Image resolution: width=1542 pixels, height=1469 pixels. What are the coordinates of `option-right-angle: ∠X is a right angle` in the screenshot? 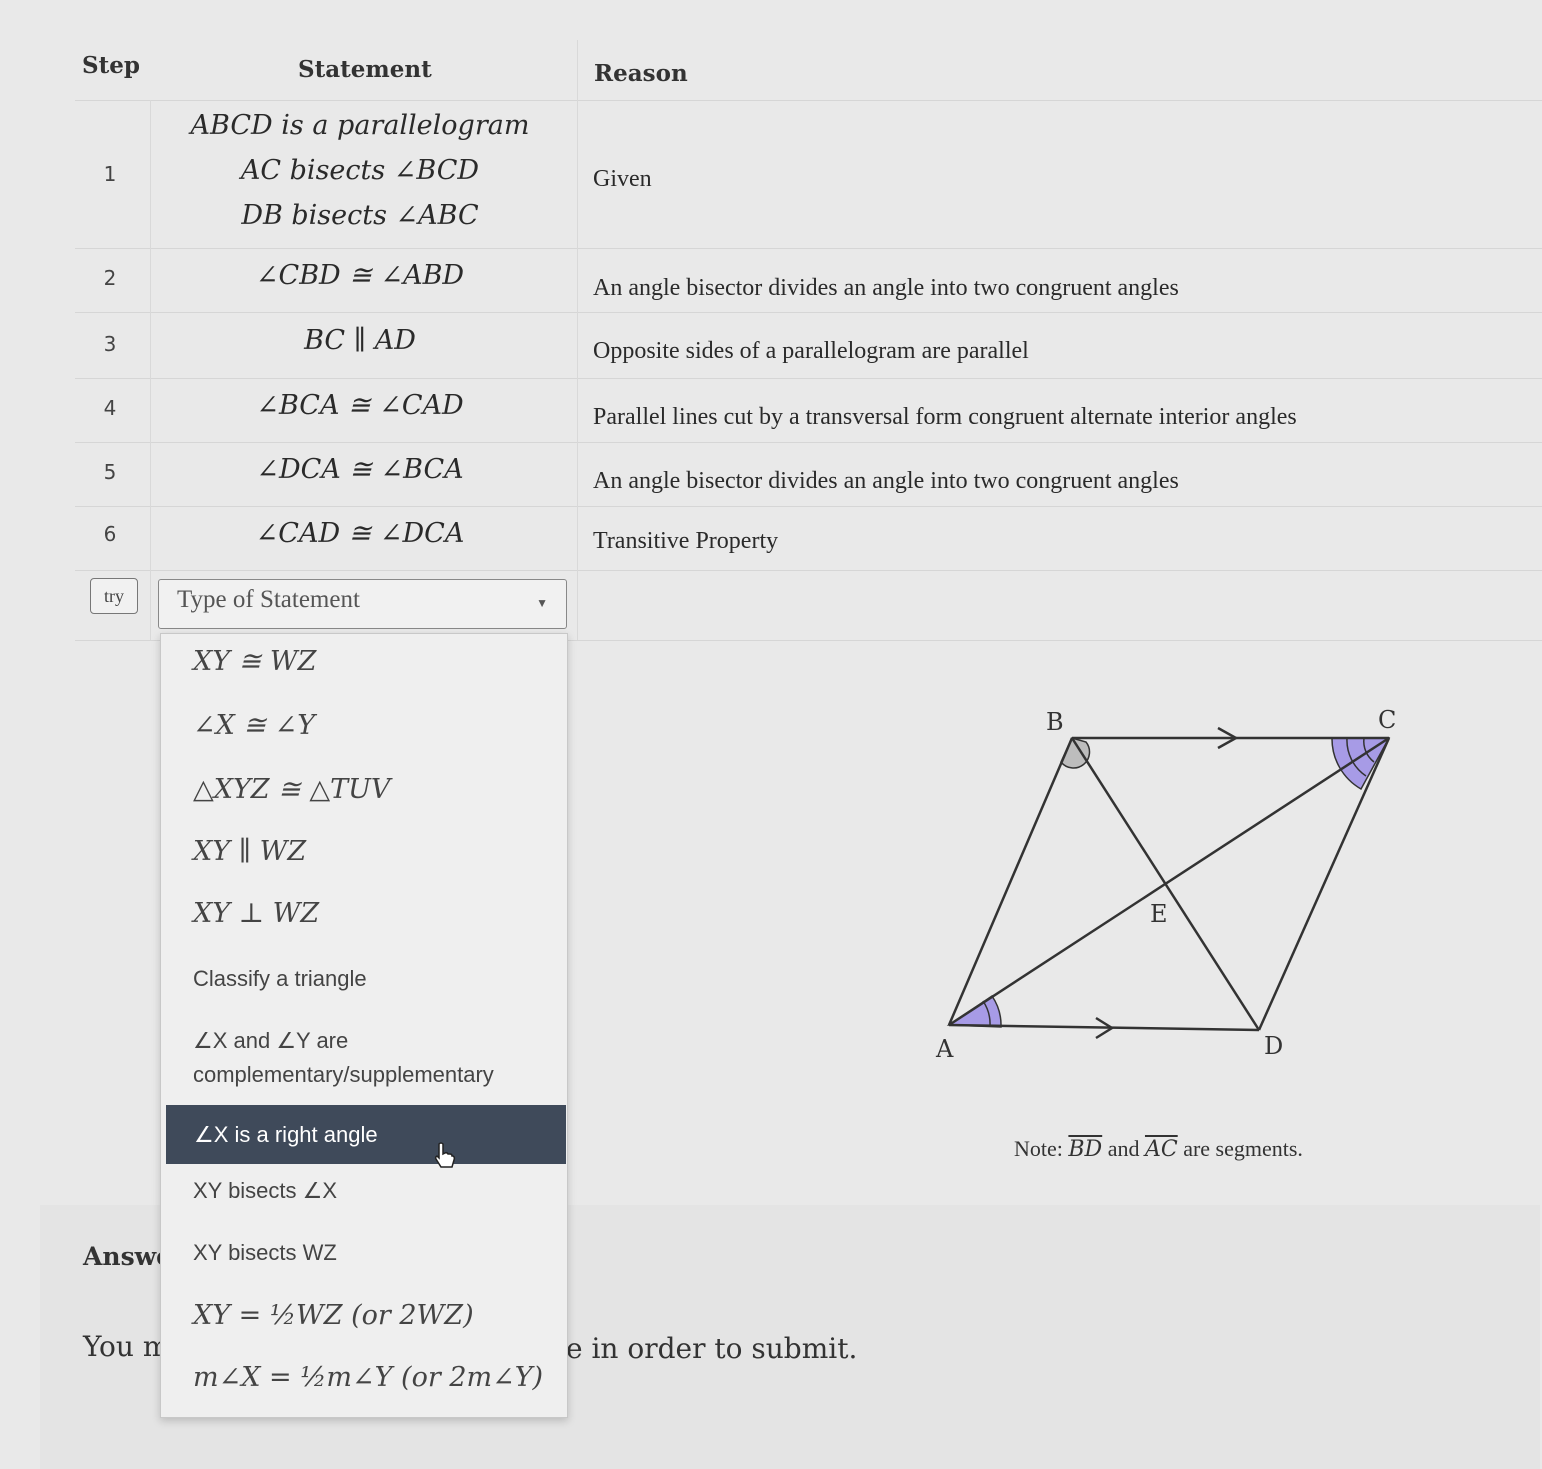 It's located at (366, 1134).